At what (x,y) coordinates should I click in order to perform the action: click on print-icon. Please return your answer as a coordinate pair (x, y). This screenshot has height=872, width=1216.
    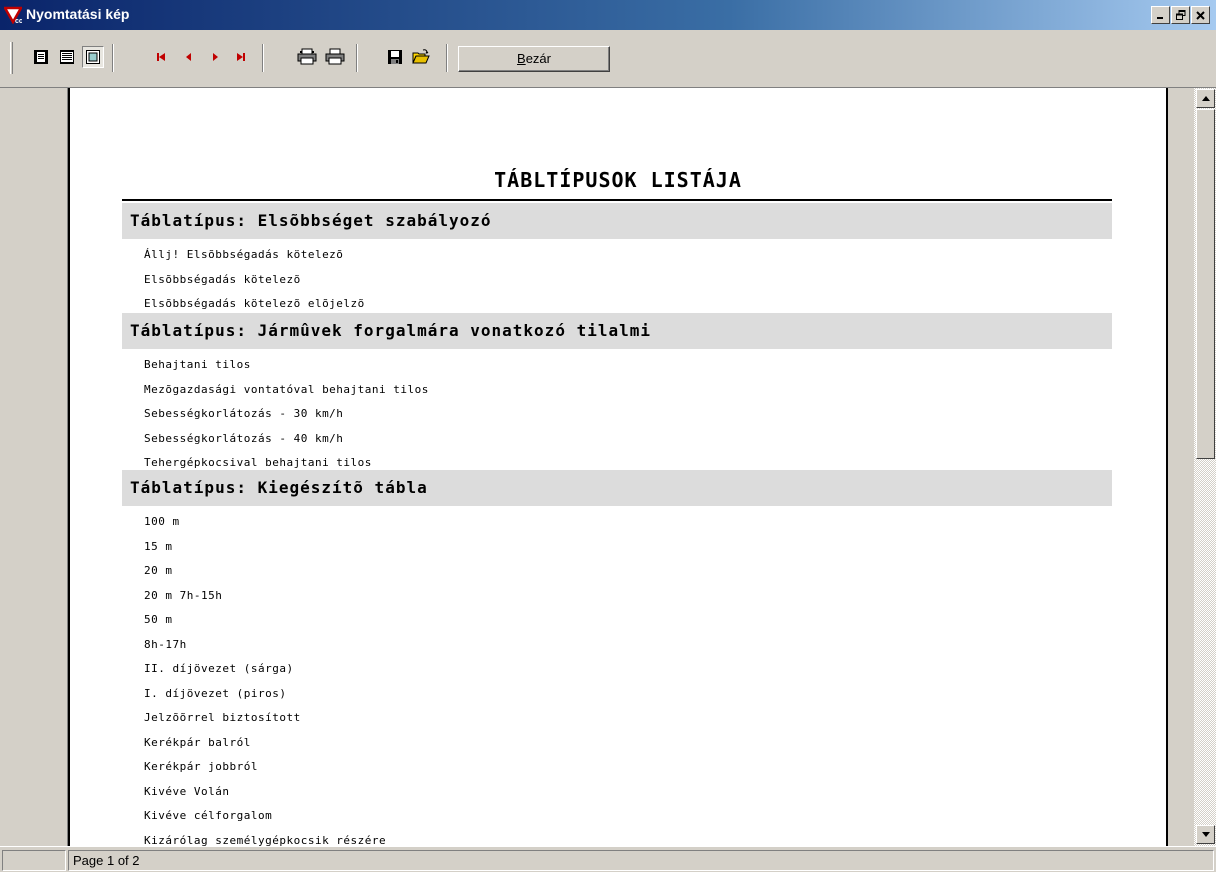
    Looking at the image, I should click on (335, 56).